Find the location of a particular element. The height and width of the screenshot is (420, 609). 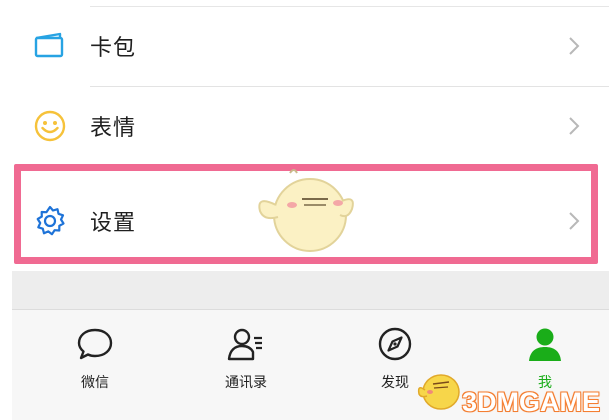

tab-label: 微信 is located at coordinates (95, 383).